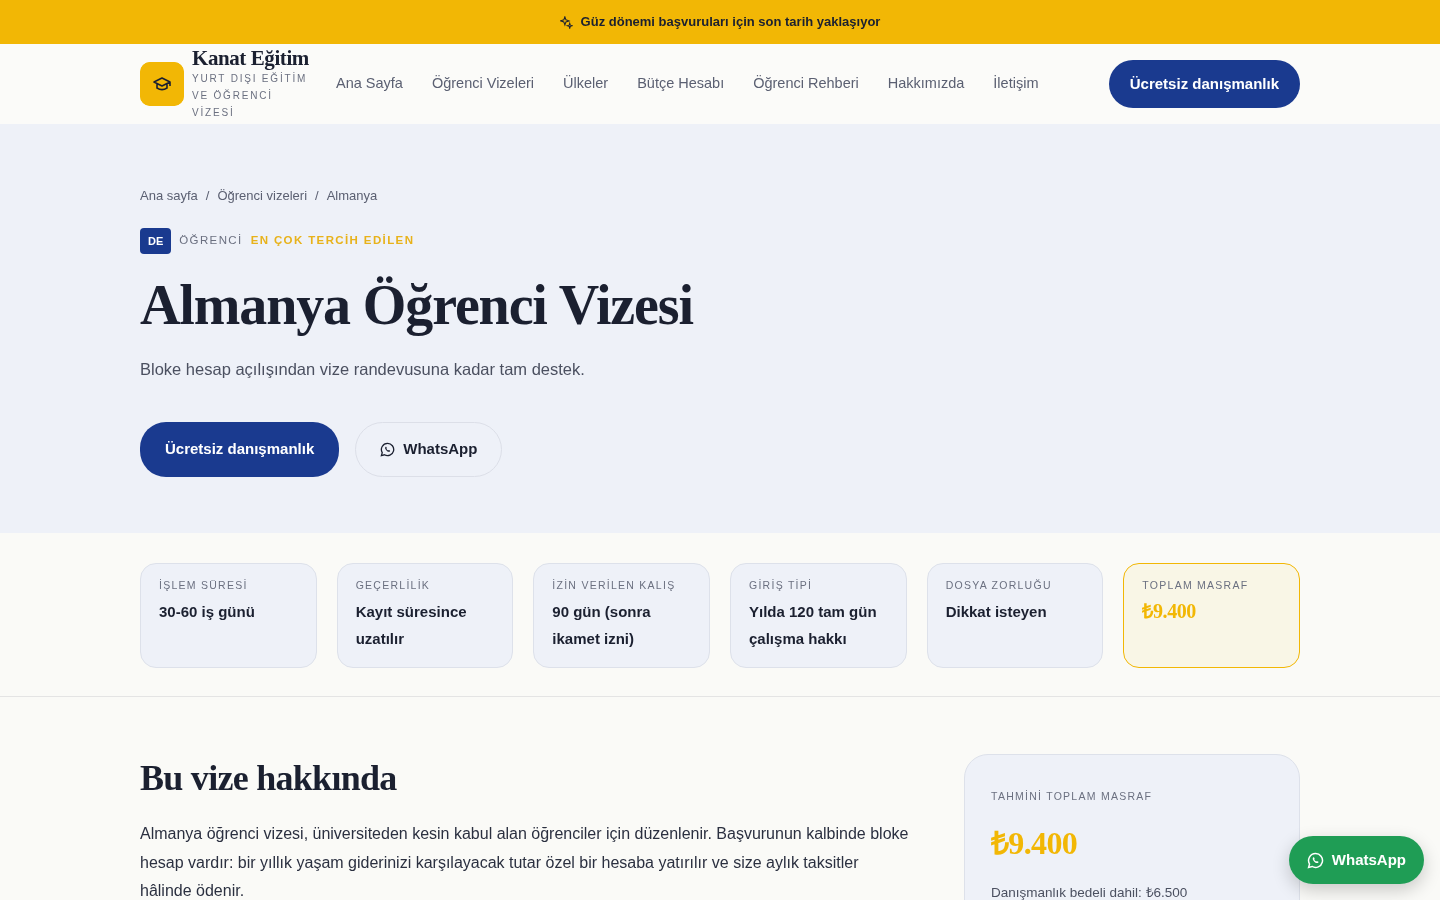 This screenshot has height=900, width=1440. I want to click on announcement-text: Güz dönemi başvuruları için son tarih yaklaşıyor, so click(730, 22).